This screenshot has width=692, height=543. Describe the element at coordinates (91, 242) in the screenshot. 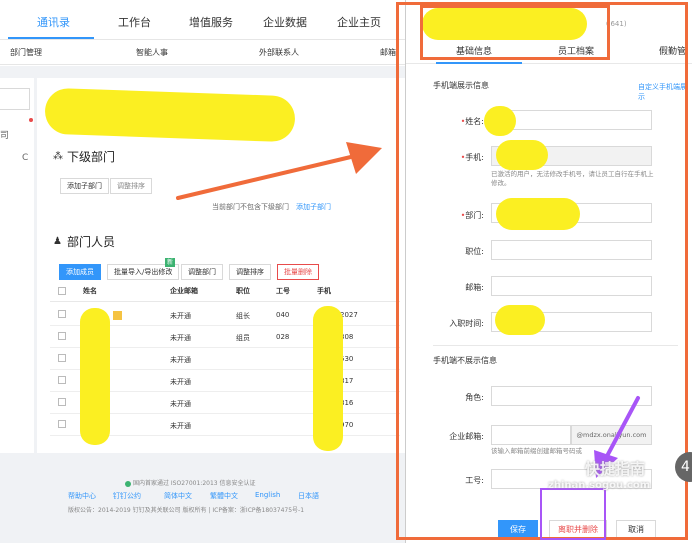

I see `members-title: 部门人员` at that location.